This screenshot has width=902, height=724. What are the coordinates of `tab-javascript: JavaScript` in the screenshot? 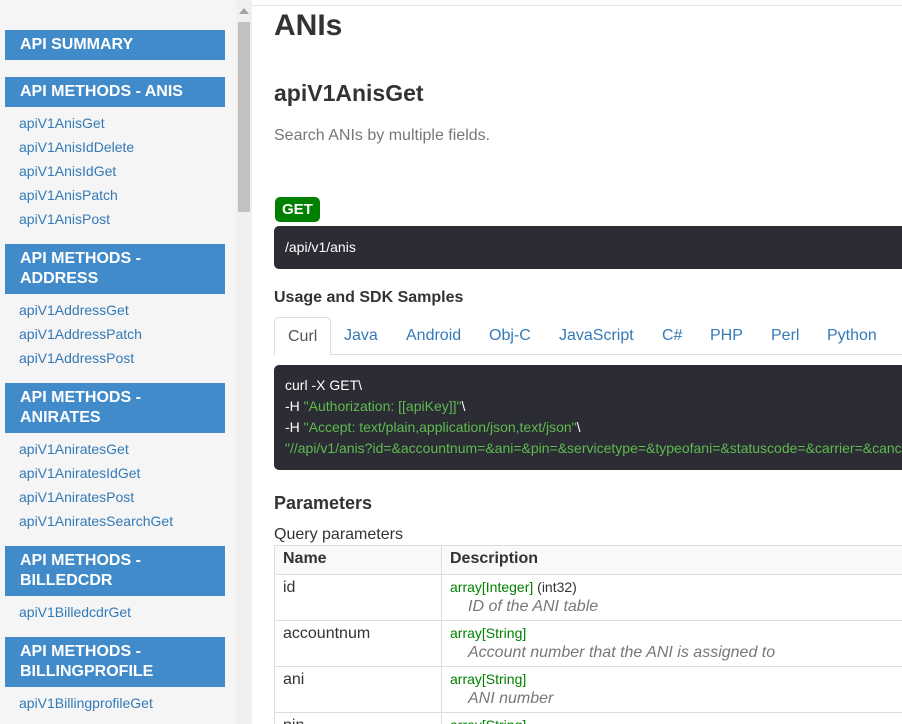 It's located at (596, 336).